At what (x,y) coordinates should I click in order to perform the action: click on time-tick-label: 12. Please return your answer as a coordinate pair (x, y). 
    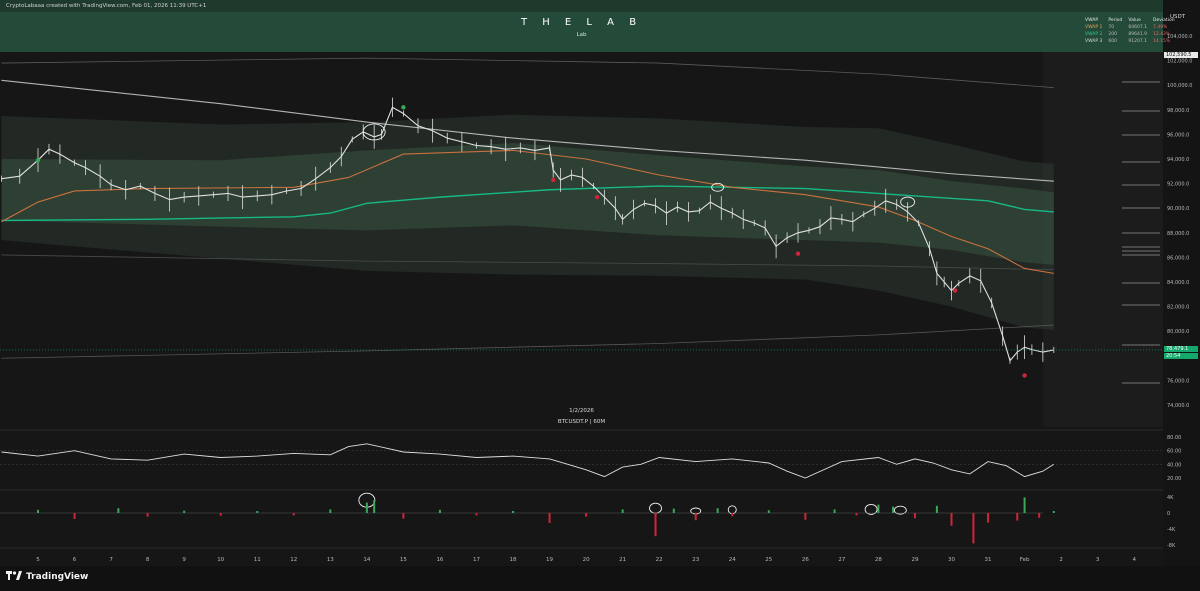
    Looking at the image, I should click on (293, 560).